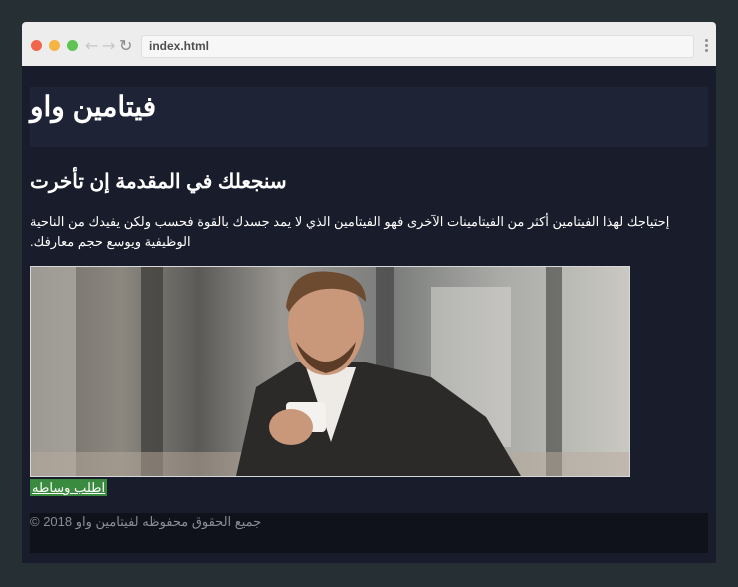  Describe the element at coordinates (369, 117) in the screenshot. I see `site-header: فيتامين واو` at that location.